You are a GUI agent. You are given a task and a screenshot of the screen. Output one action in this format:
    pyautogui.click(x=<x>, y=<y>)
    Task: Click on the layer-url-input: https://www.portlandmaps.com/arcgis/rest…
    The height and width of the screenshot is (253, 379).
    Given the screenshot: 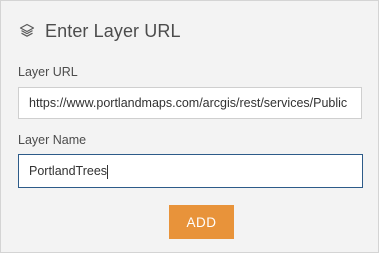 What is the action you would take?
    pyautogui.click(x=190, y=103)
    